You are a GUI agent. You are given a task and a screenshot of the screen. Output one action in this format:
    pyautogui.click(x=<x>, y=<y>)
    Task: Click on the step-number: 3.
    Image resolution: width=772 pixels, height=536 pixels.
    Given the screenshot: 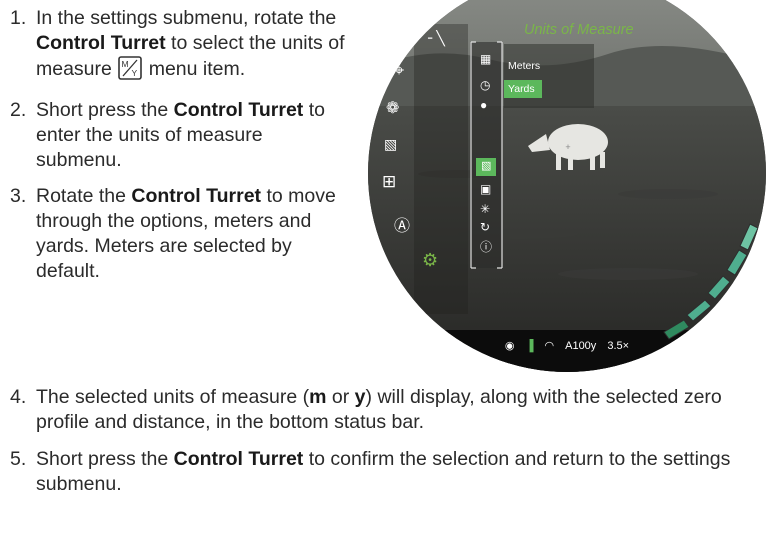 What is the action you would take?
    pyautogui.click(x=18, y=196)
    